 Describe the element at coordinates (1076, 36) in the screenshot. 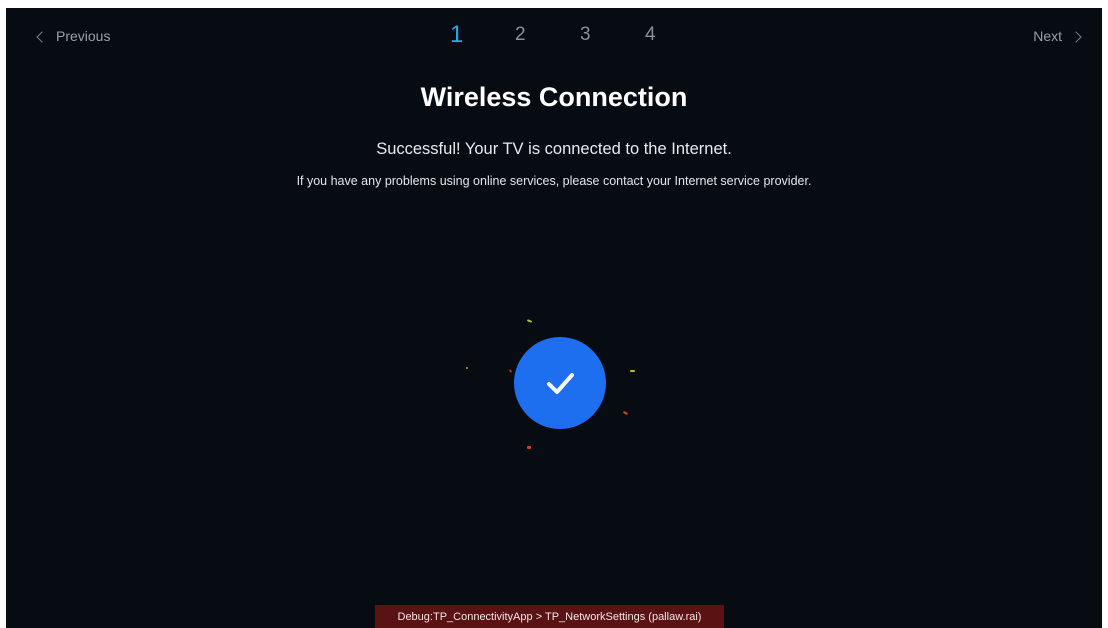

I see `chevron-right-icon` at that location.